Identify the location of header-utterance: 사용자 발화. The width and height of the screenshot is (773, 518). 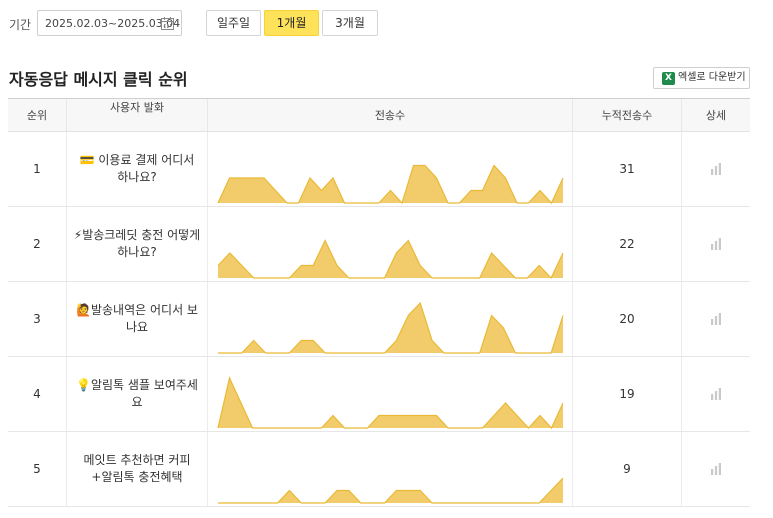
(137, 115).